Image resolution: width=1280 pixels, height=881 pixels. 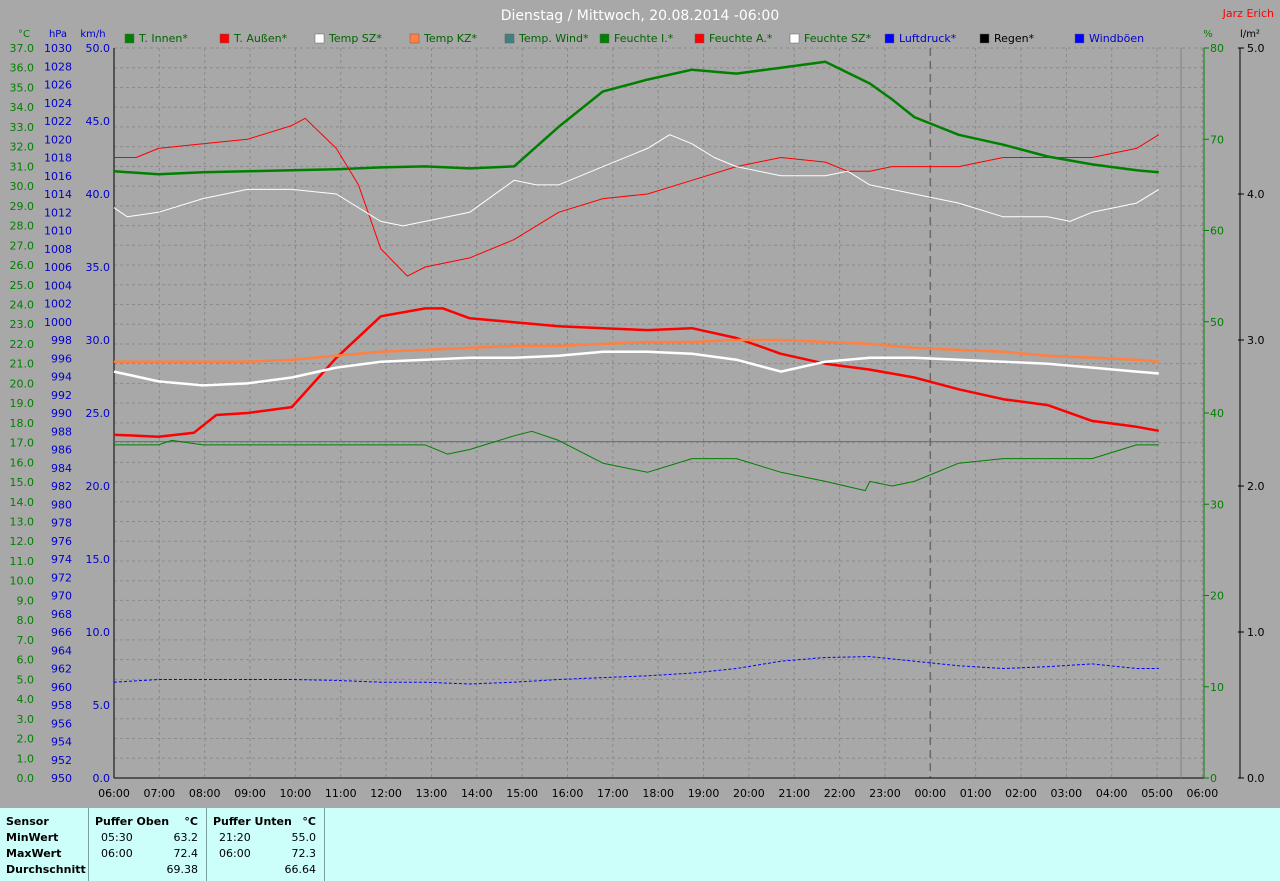 I want to click on pressure-axis-unit: hPa, so click(x=58, y=34).